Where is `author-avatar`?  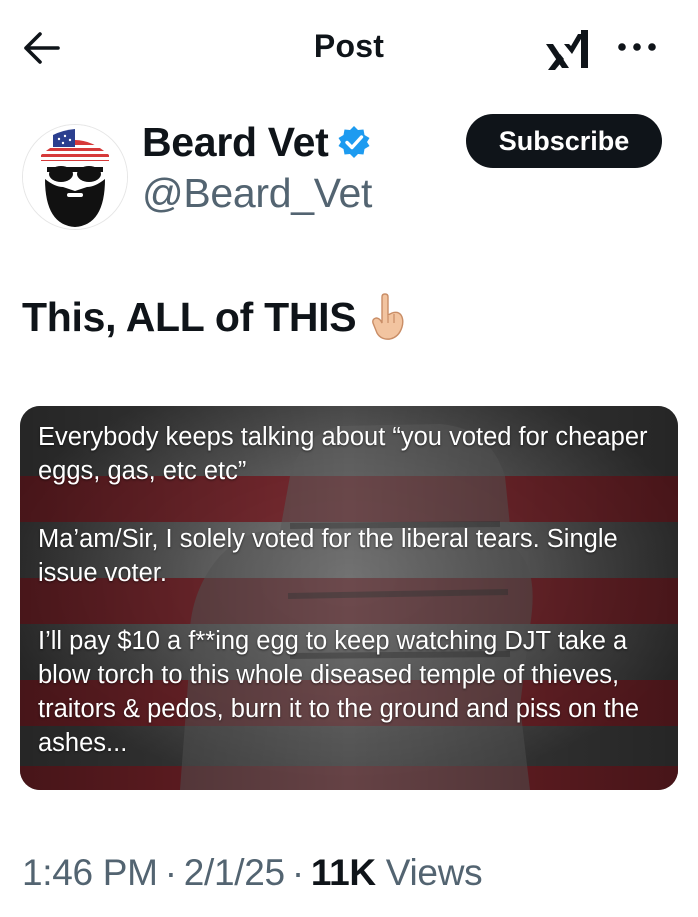 author-avatar is located at coordinates (75, 177).